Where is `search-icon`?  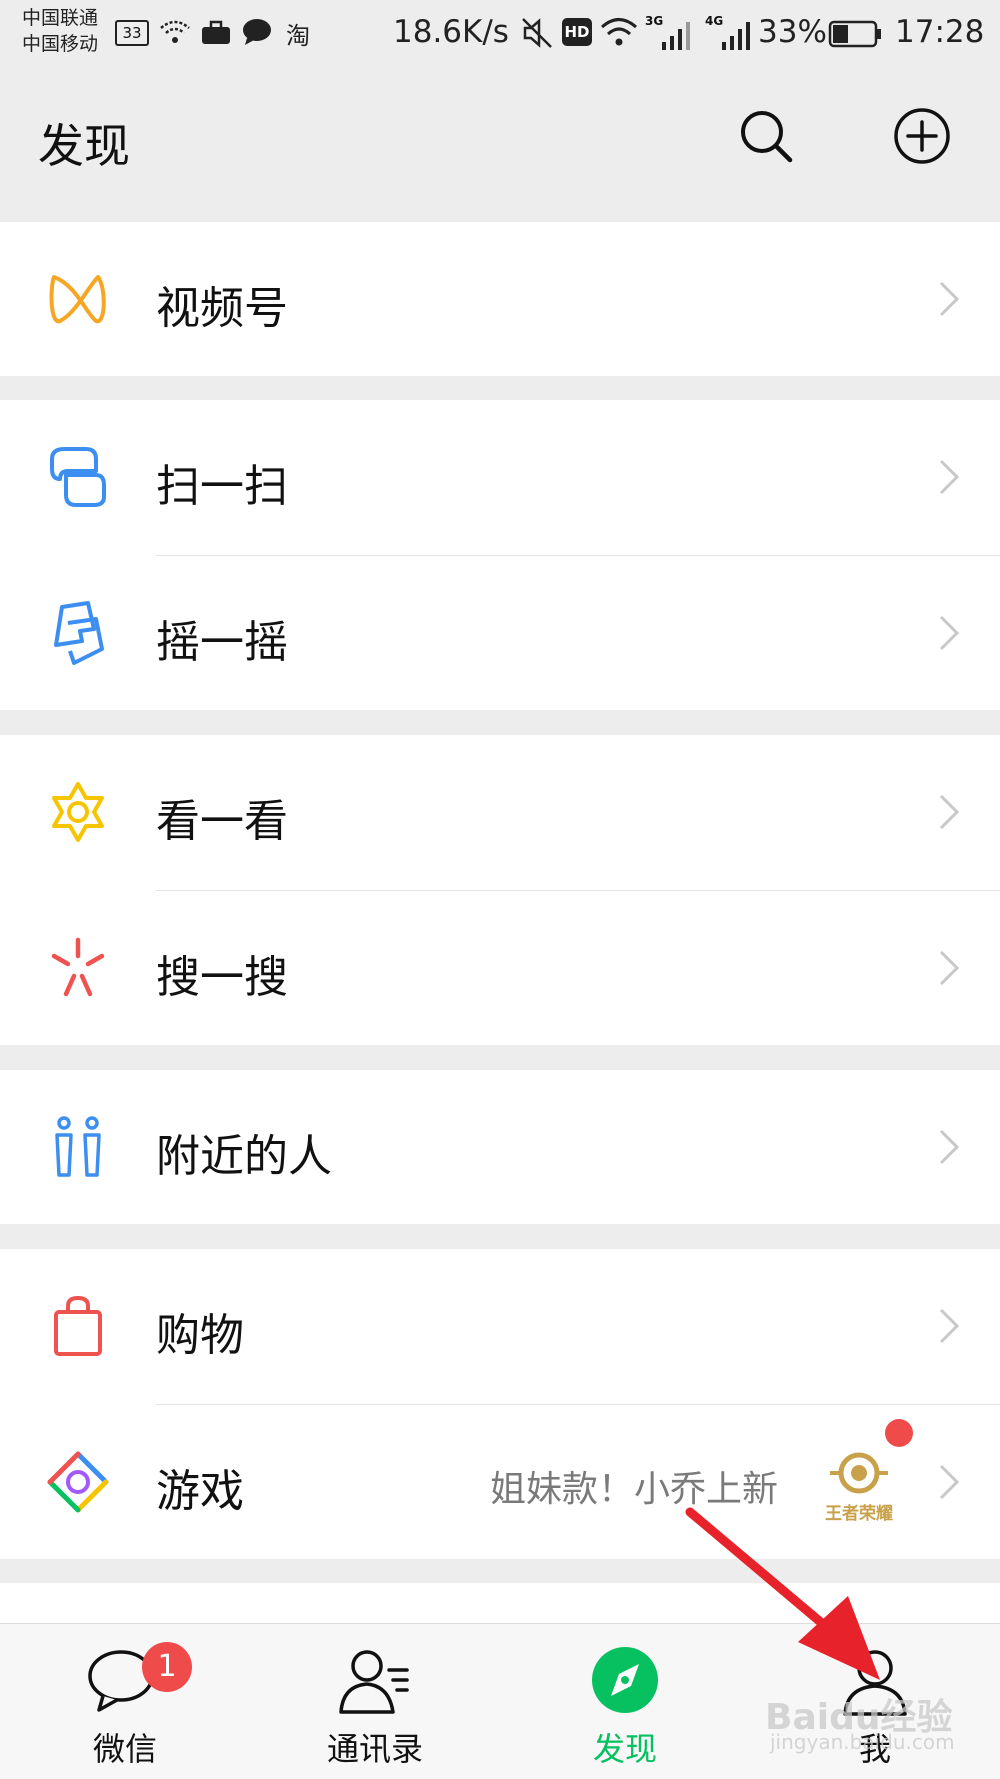
search-icon is located at coordinates (766, 136).